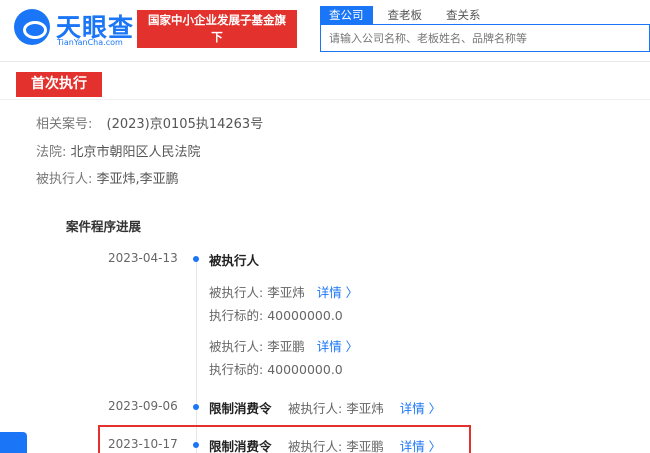  I want to click on debtor-row: 被执行人: 李亚炜,李亚鹏, so click(107, 177).